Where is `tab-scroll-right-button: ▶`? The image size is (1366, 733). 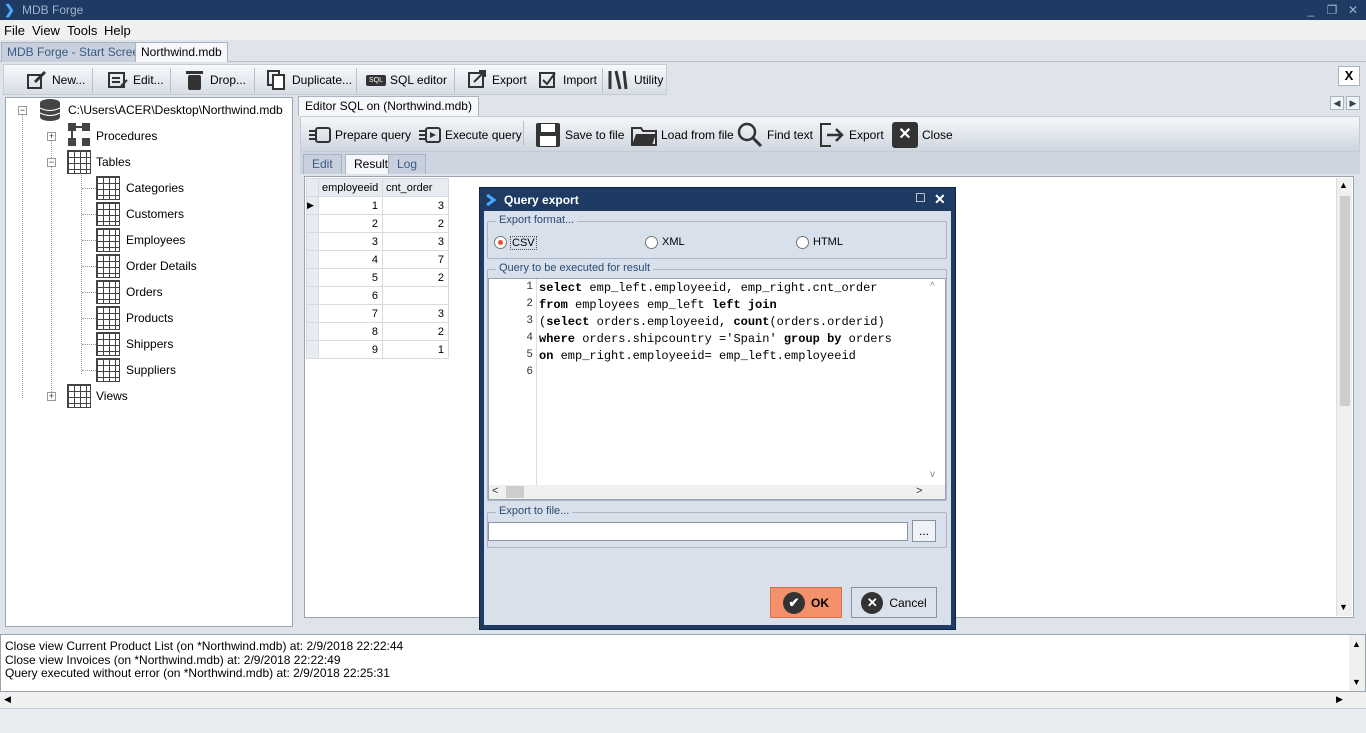
tab-scroll-right-button: ▶ is located at coordinates (1353, 103).